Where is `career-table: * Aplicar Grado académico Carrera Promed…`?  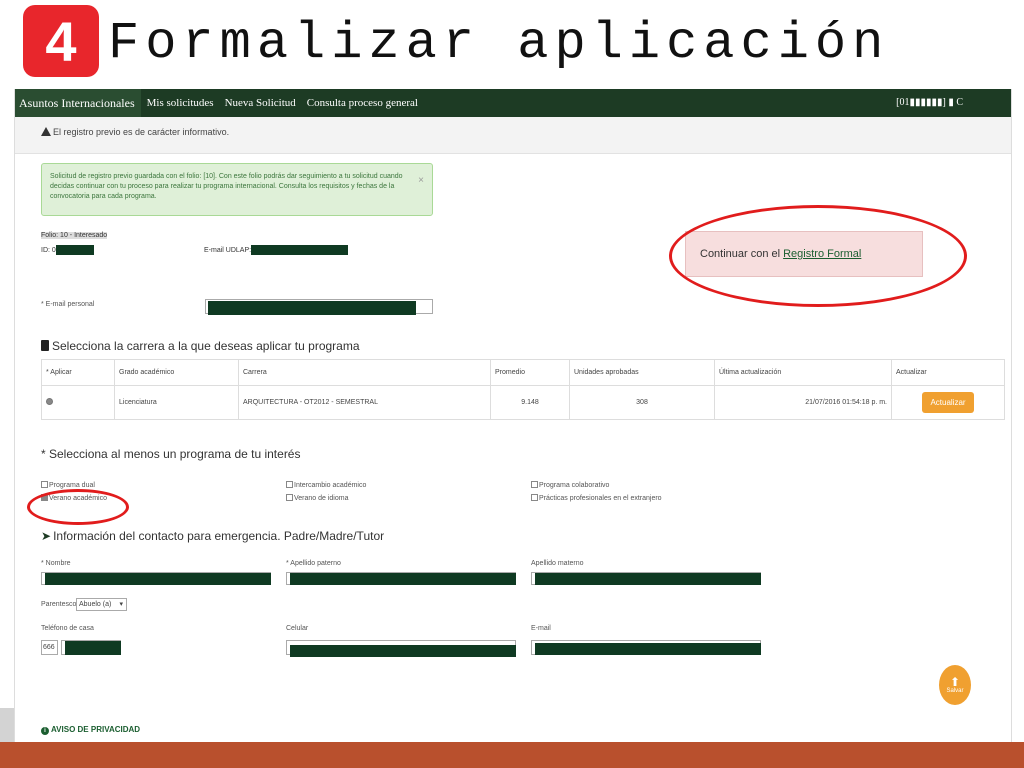 career-table: * Aplicar Grado académico Carrera Promed… is located at coordinates (523, 389).